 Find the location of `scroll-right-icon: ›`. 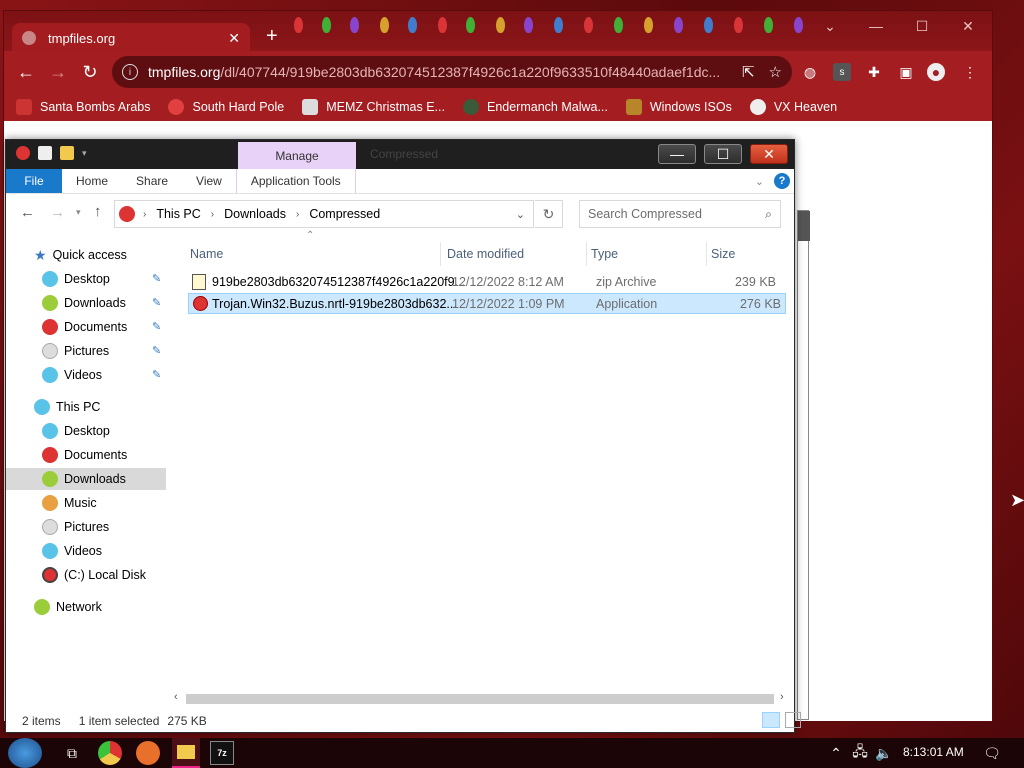

scroll-right-icon: › is located at coordinates (782, 697).